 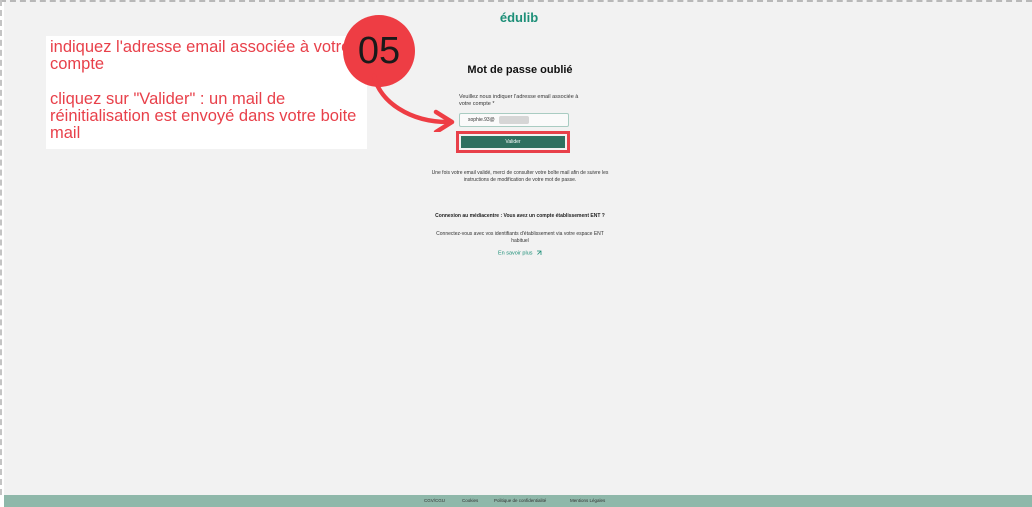 I want to click on footer-link-privacy: Politique de confidentialité, so click(x=520, y=500).